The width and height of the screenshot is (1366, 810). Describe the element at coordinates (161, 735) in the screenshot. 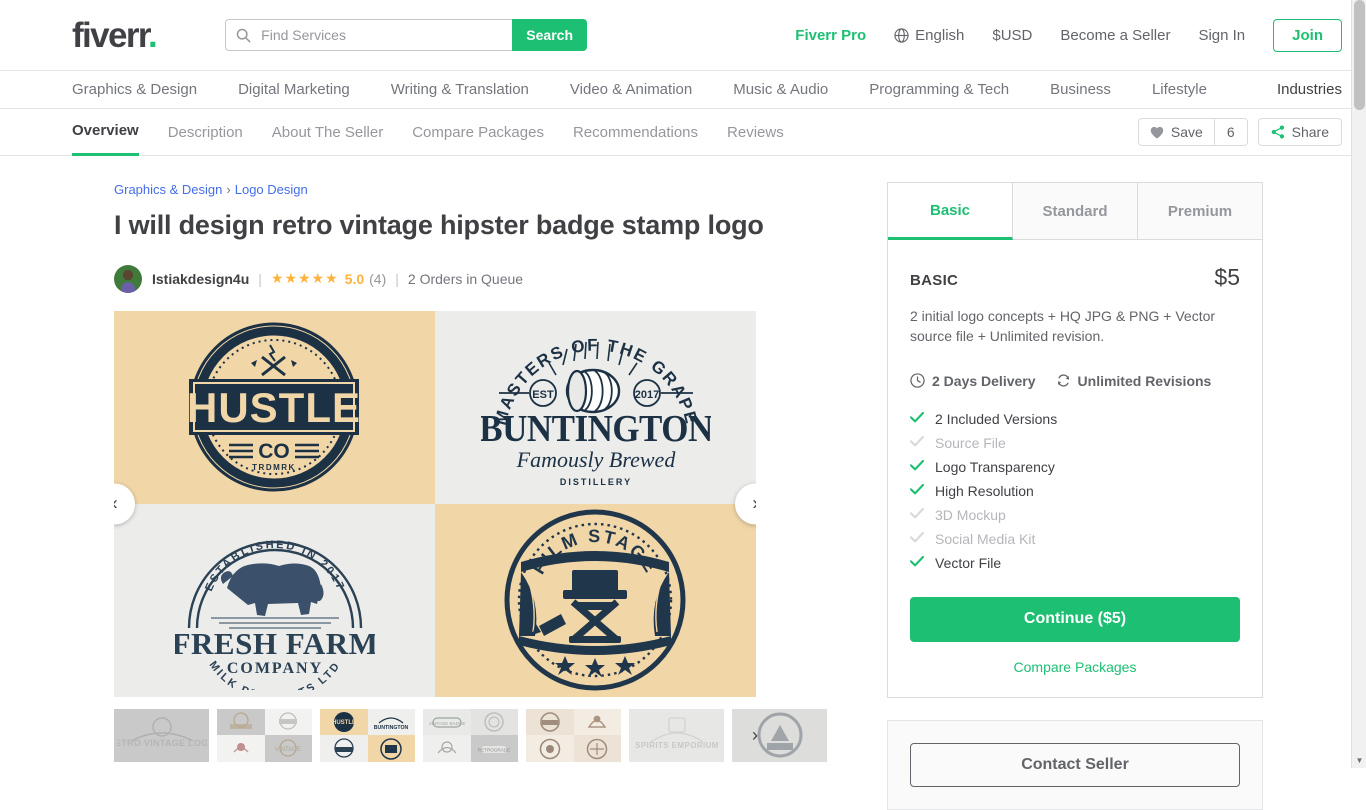

I see `thumbnail-1: RETRO VINTAGE LOGO` at that location.